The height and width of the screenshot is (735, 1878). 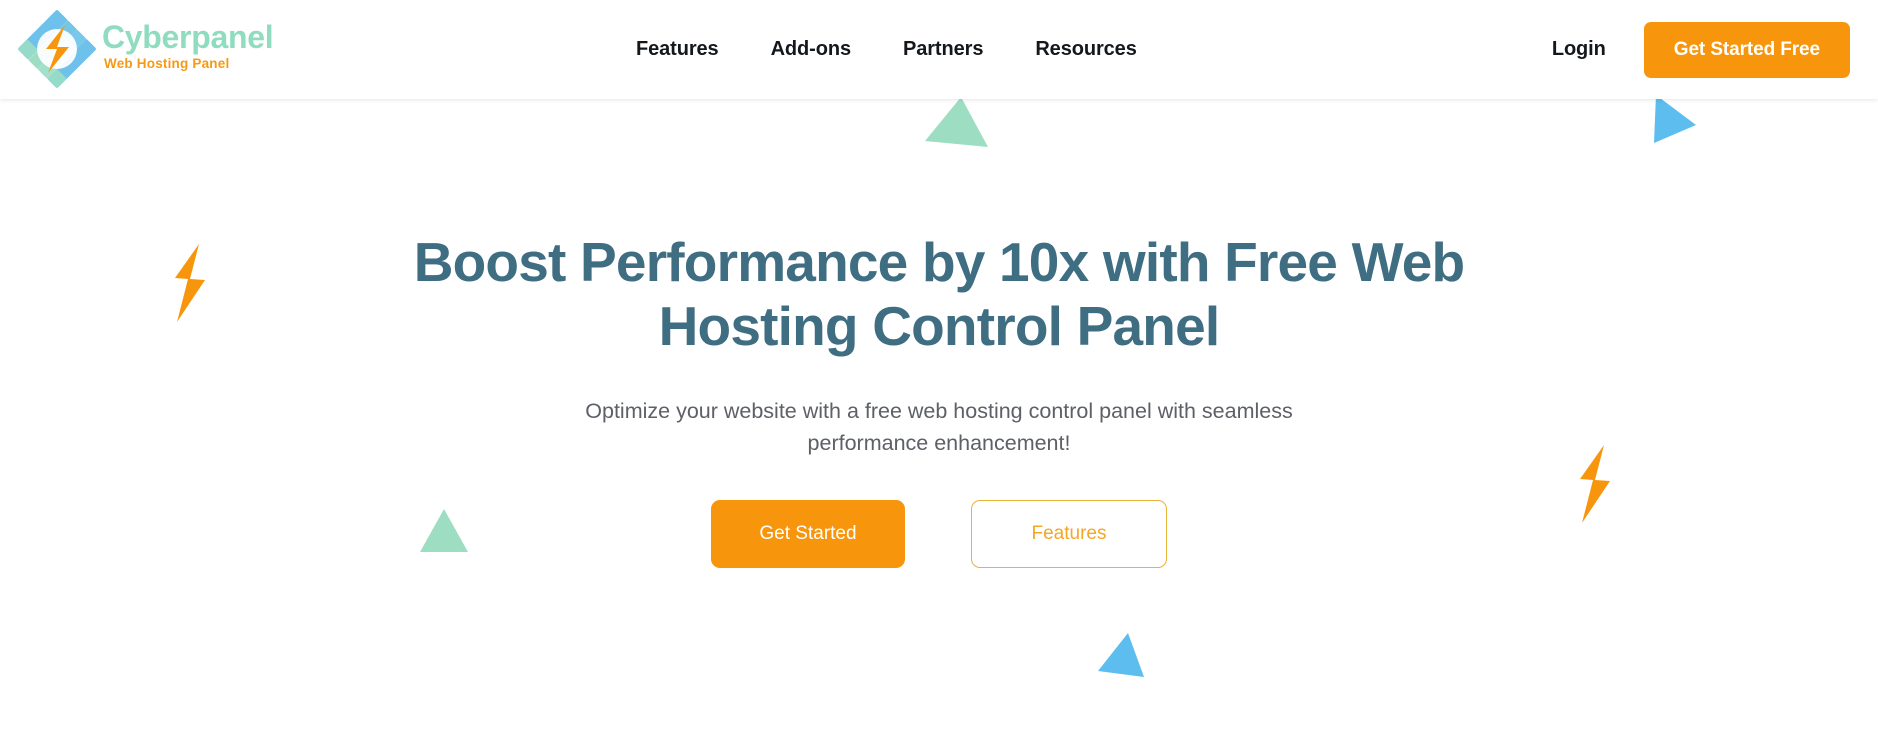 I want to click on brand-logo-link: Cyberpanel Web Hosting Panel, so click(x=145, y=49).